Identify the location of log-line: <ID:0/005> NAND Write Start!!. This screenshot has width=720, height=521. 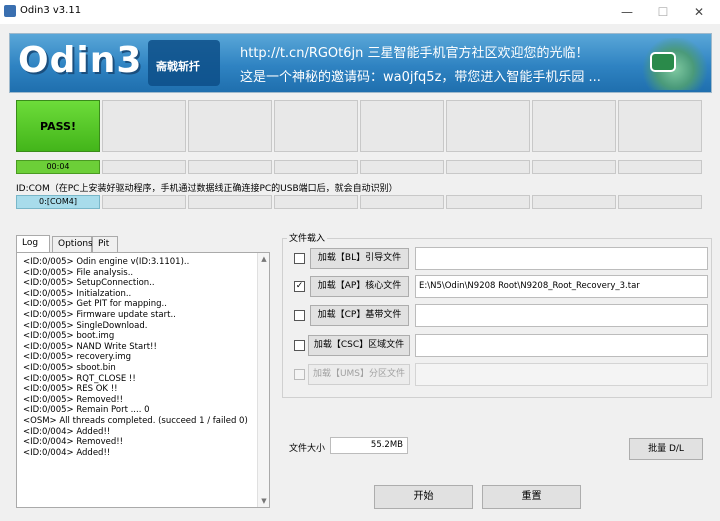
(90, 346).